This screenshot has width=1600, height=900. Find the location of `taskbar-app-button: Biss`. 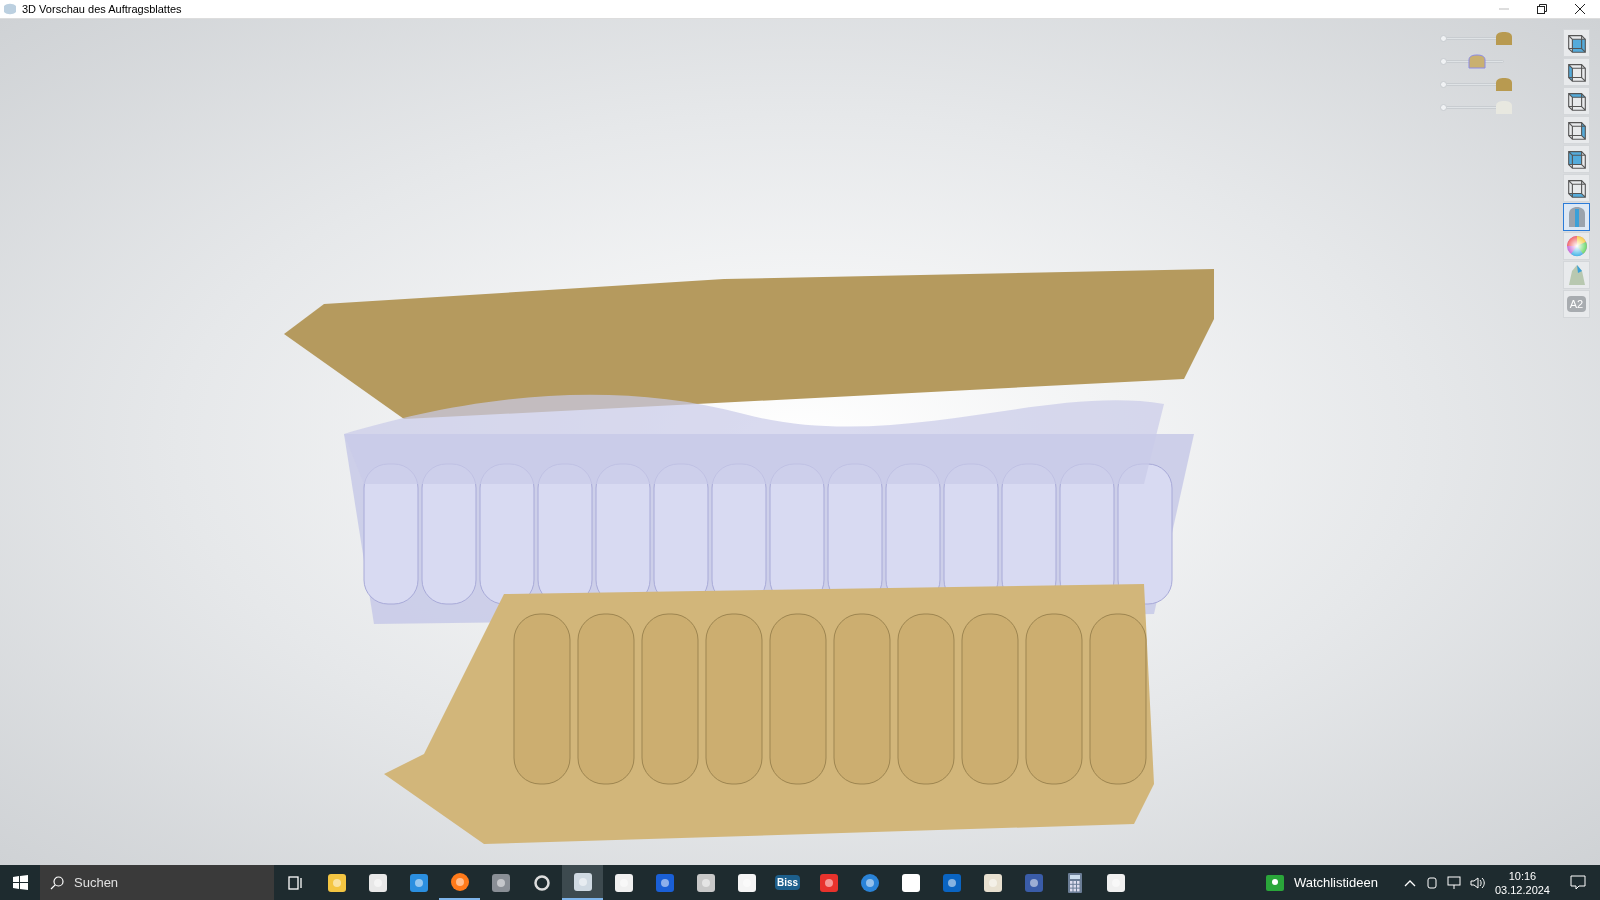

taskbar-app-button: Biss is located at coordinates (787, 882).